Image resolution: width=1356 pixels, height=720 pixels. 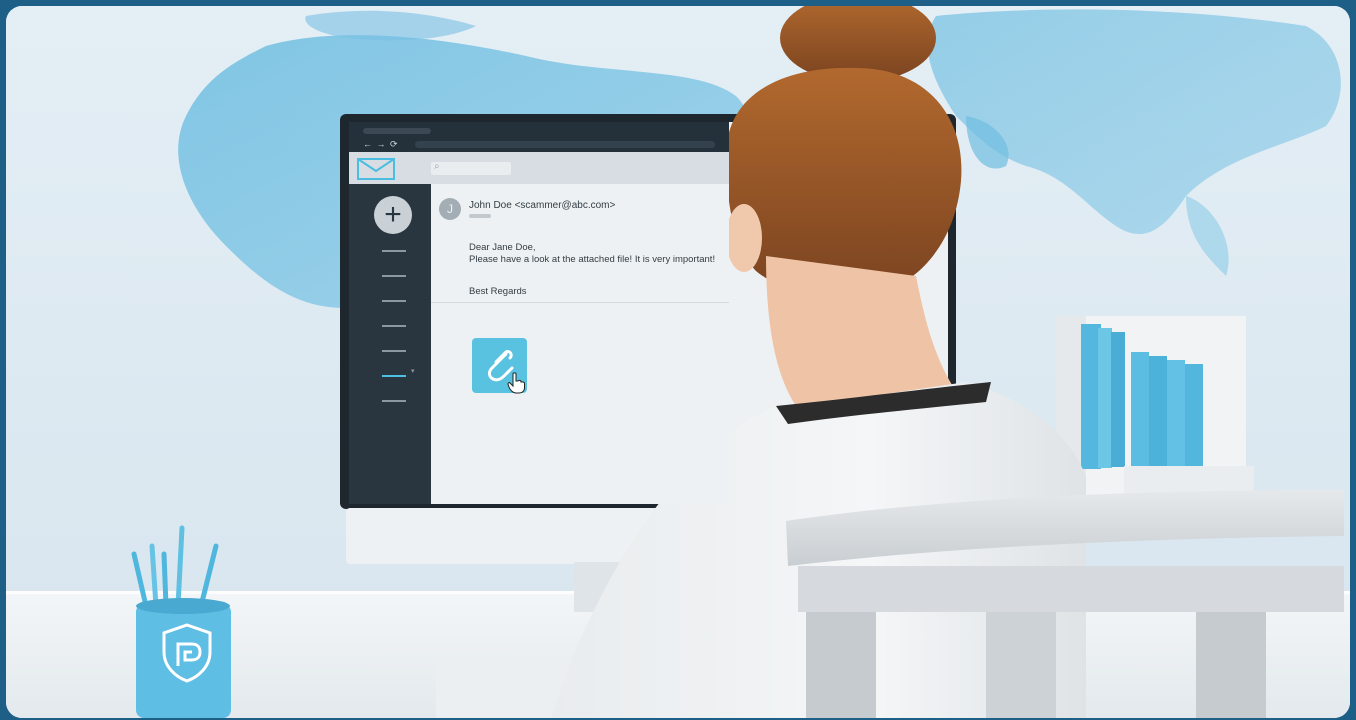 I want to click on email-signoff: Best Regards, so click(x=498, y=291).